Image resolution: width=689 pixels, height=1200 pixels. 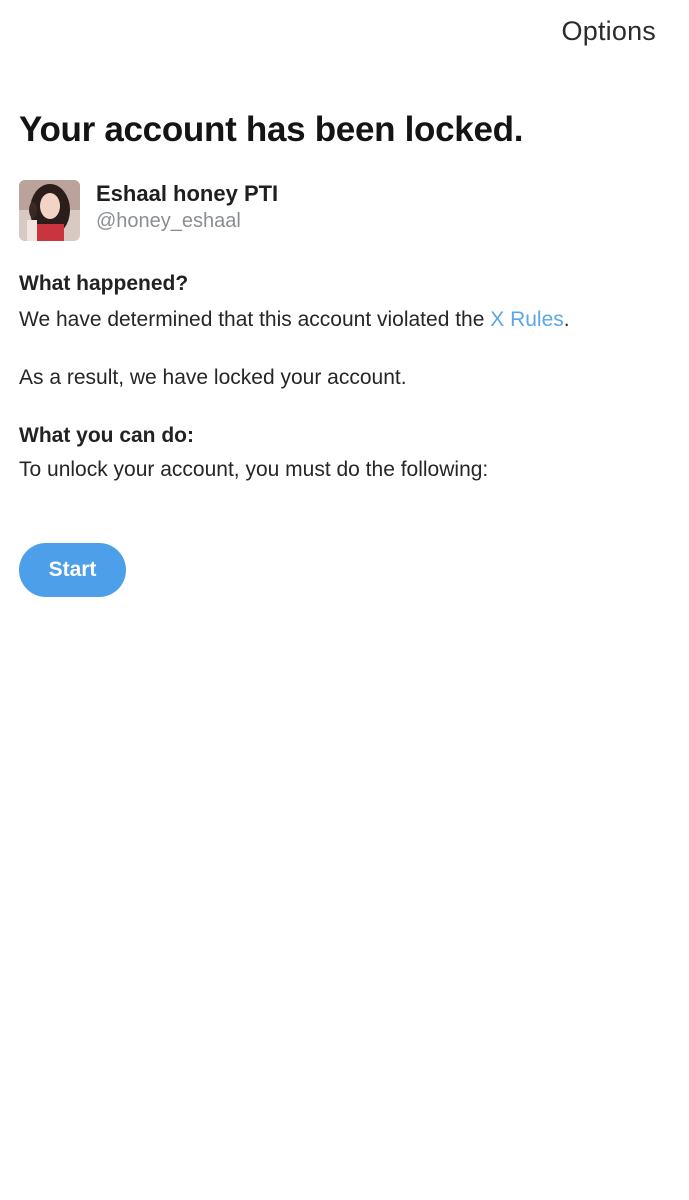 What do you see at coordinates (104, 283) in the screenshot?
I see `what-happened-heading: What happened?` at bounding box center [104, 283].